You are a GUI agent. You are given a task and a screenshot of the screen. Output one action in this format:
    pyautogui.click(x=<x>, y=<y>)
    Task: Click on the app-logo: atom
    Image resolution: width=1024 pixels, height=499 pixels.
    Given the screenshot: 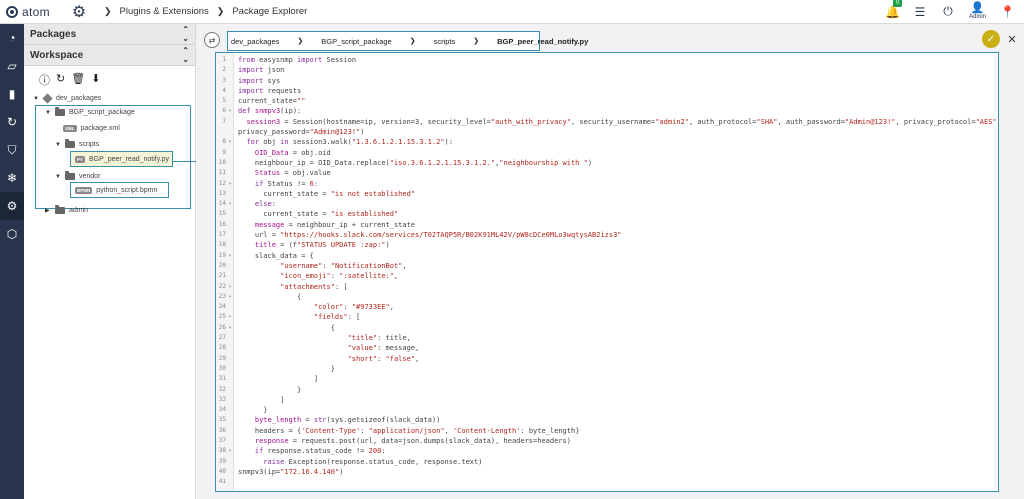 What is the action you would take?
    pyautogui.click(x=31, y=12)
    